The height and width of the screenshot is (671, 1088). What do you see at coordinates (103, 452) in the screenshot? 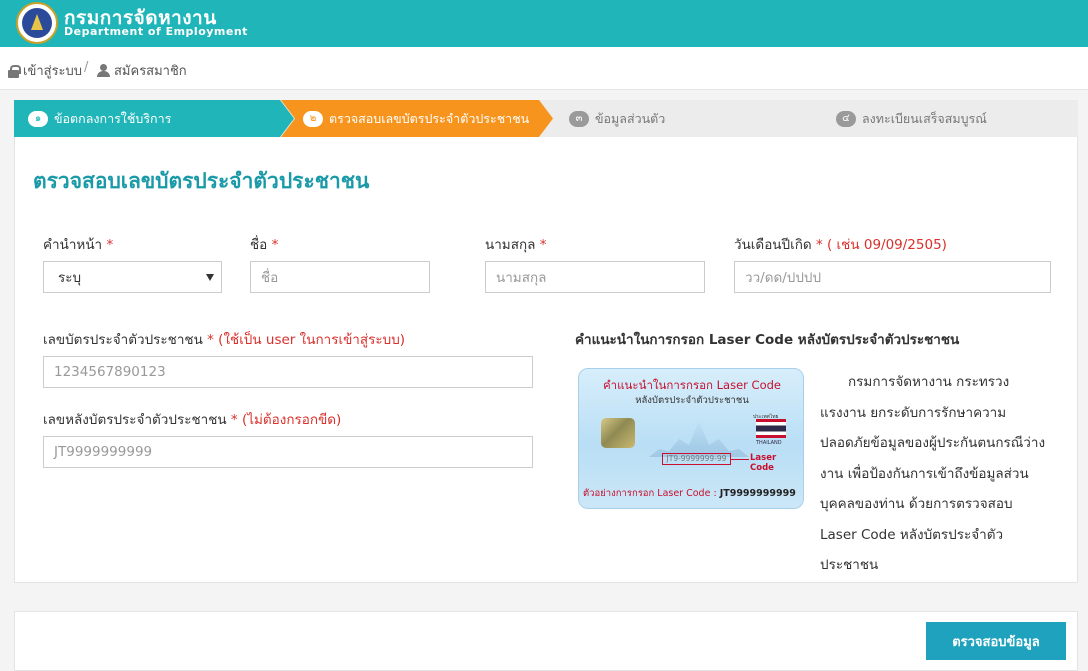
I see `laser-code-placeholder: JT9999999999` at bounding box center [103, 452].